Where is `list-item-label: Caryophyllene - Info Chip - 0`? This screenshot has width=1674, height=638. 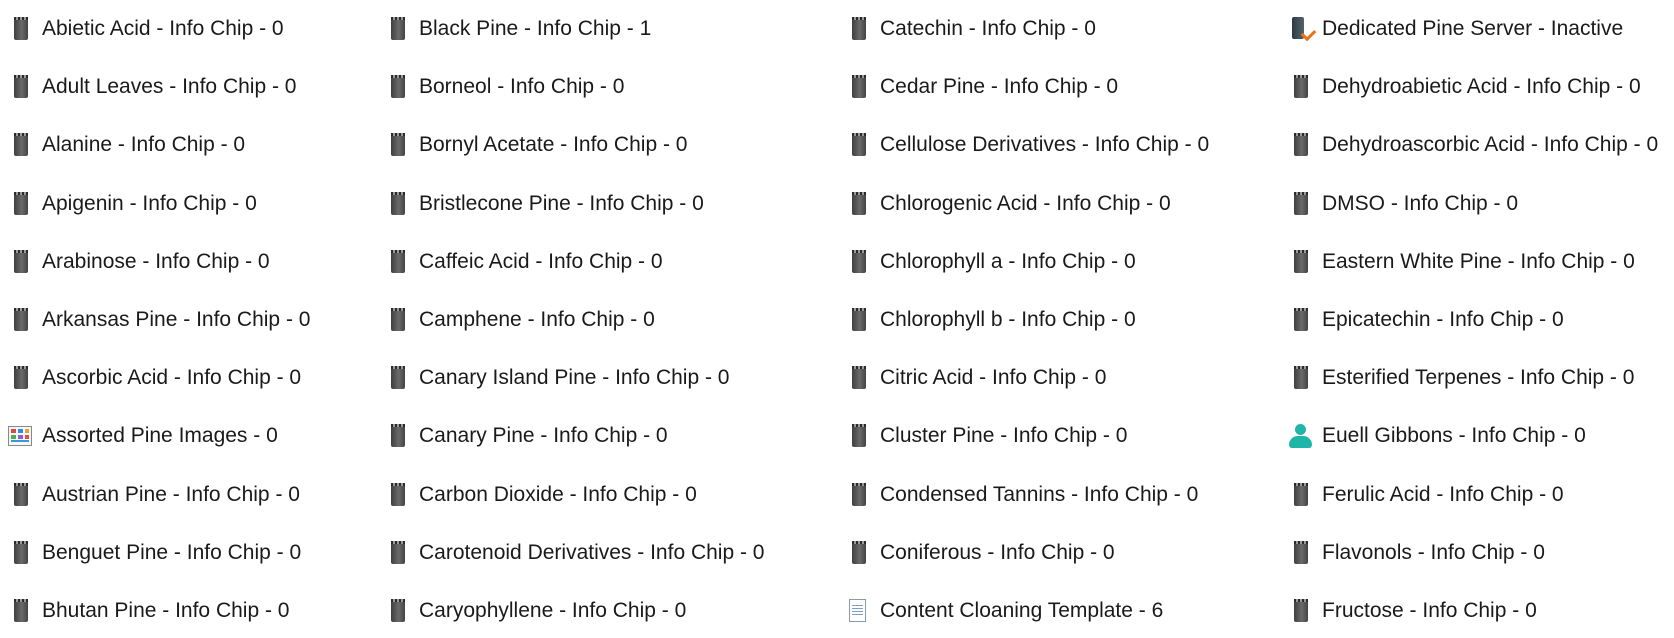
list-item-label: Caryophyllene - Info Chip - 0 is located at coordinates (553, 610).